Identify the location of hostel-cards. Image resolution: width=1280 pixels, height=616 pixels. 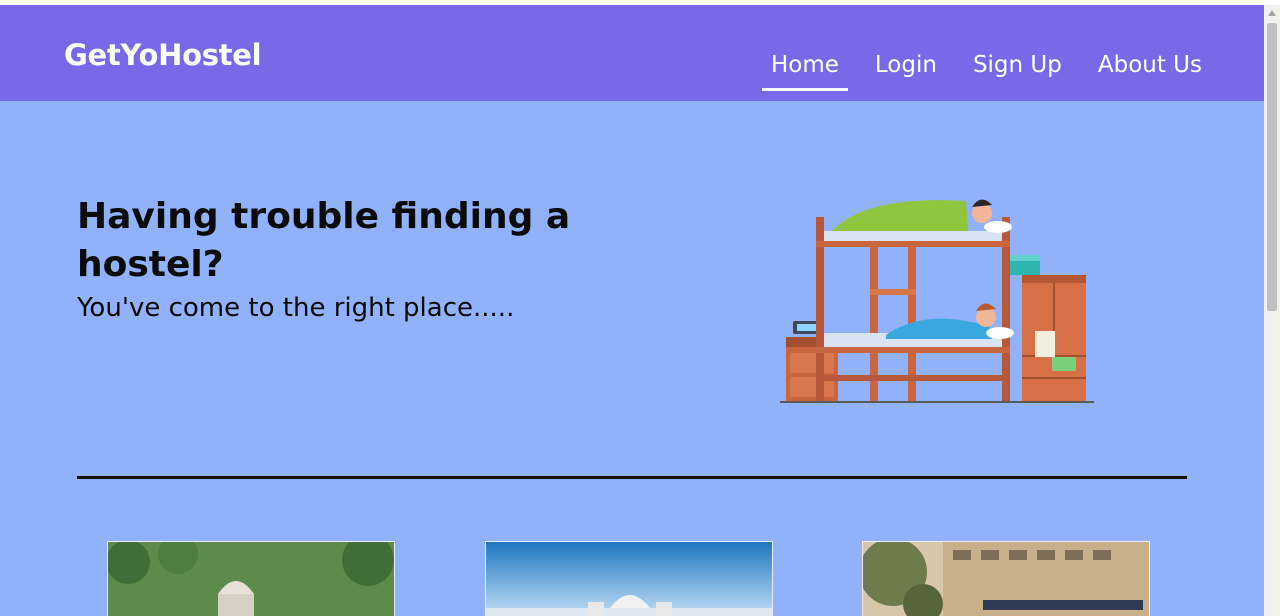
(632, 578).